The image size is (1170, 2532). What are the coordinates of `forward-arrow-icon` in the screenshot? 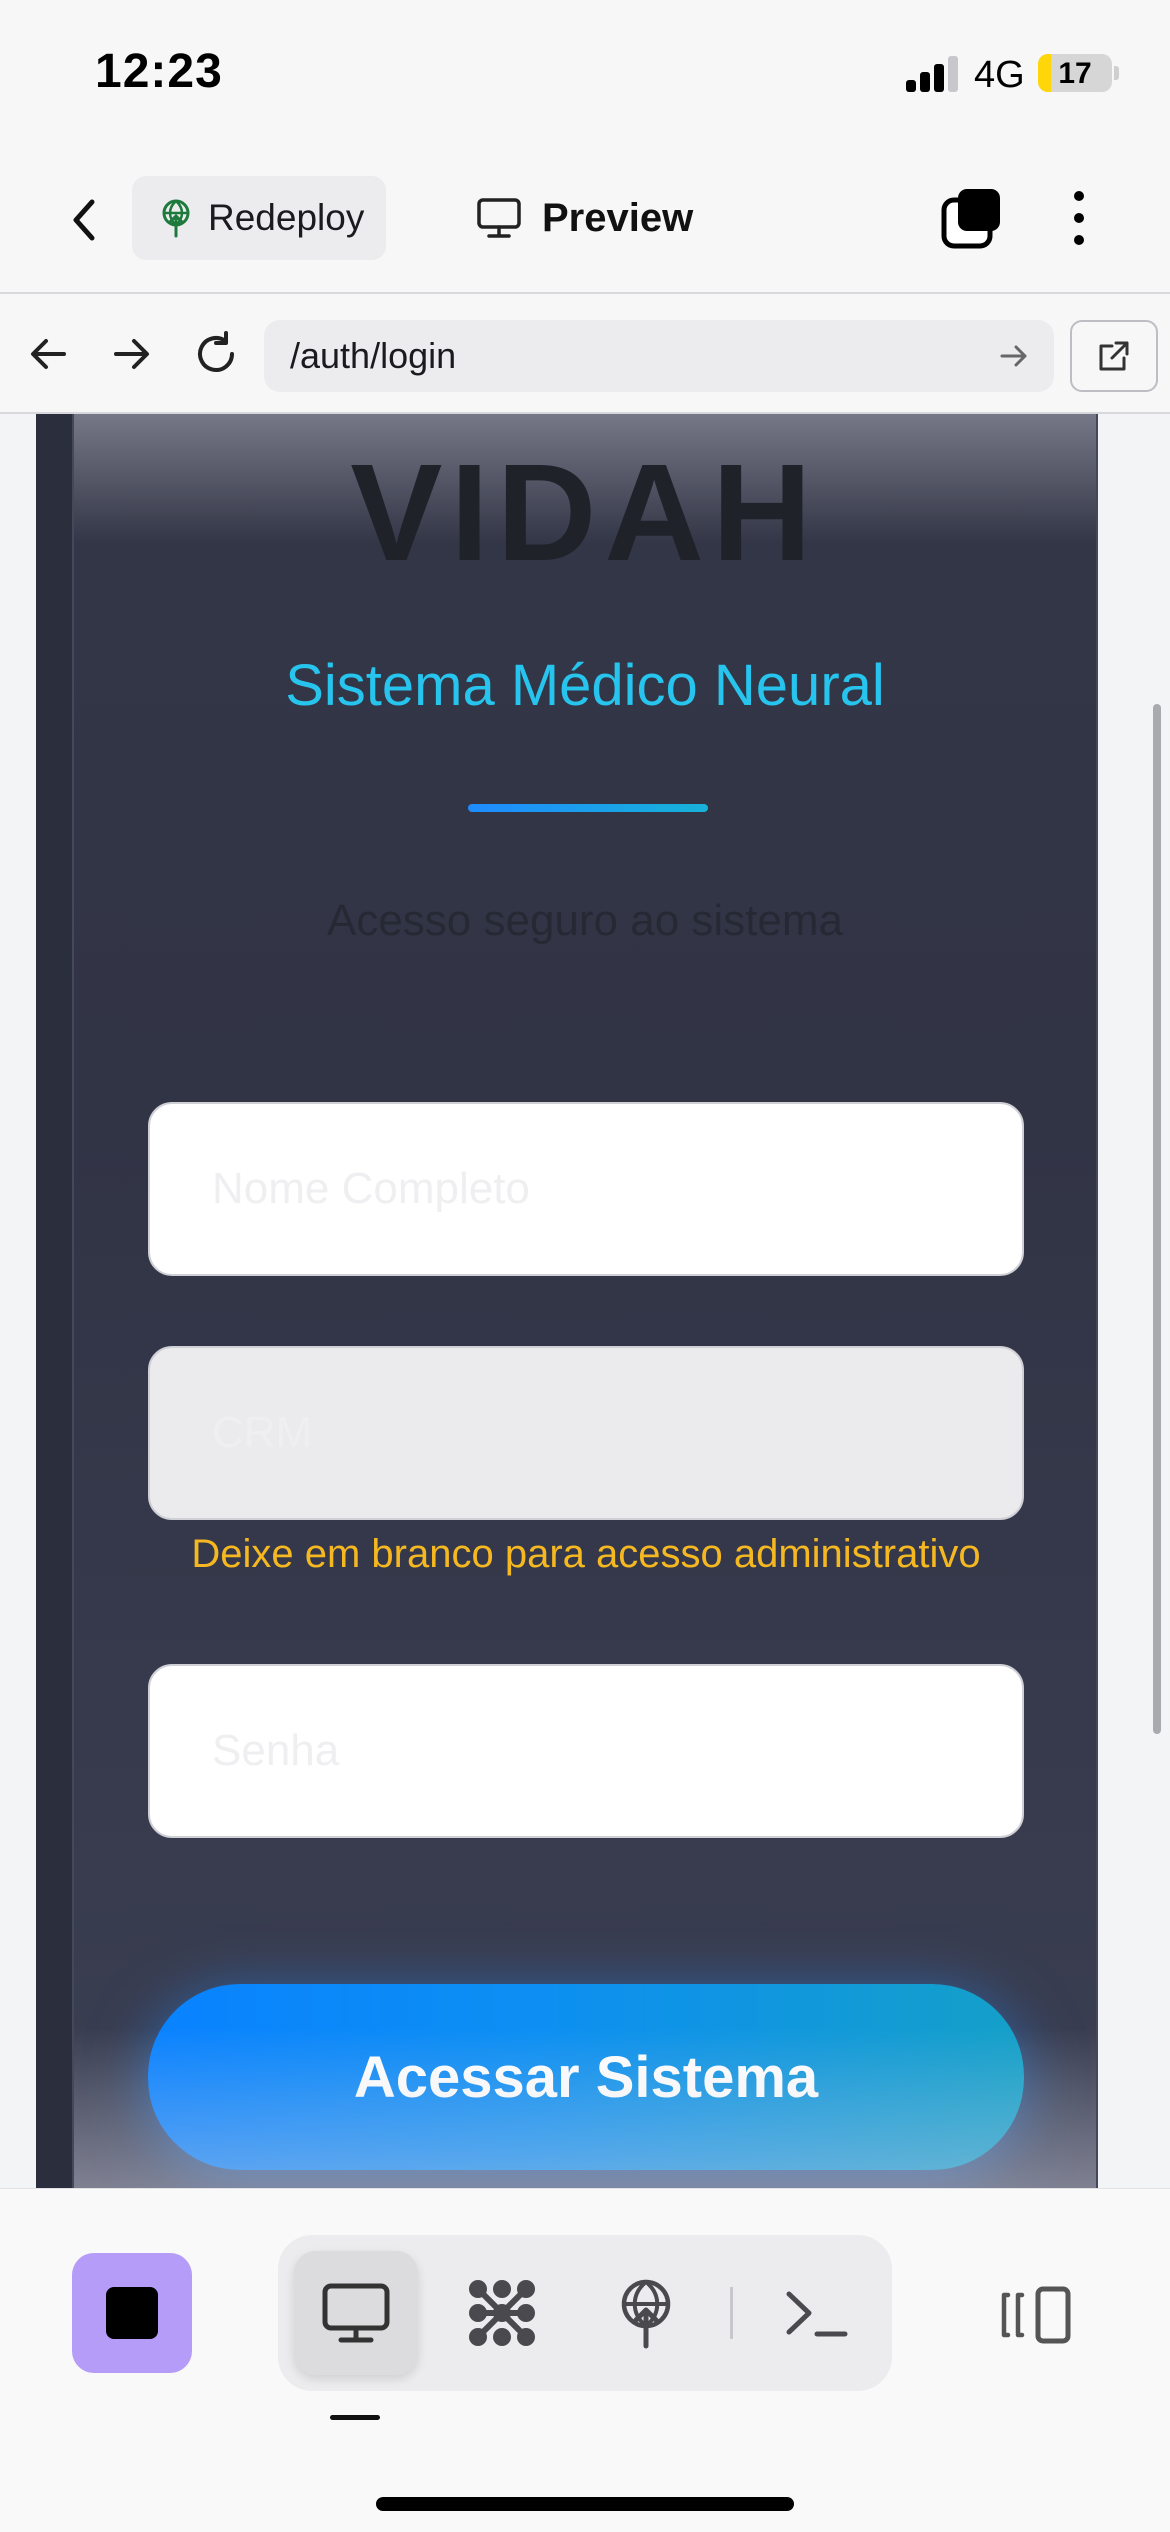 It's located at (132, 354).